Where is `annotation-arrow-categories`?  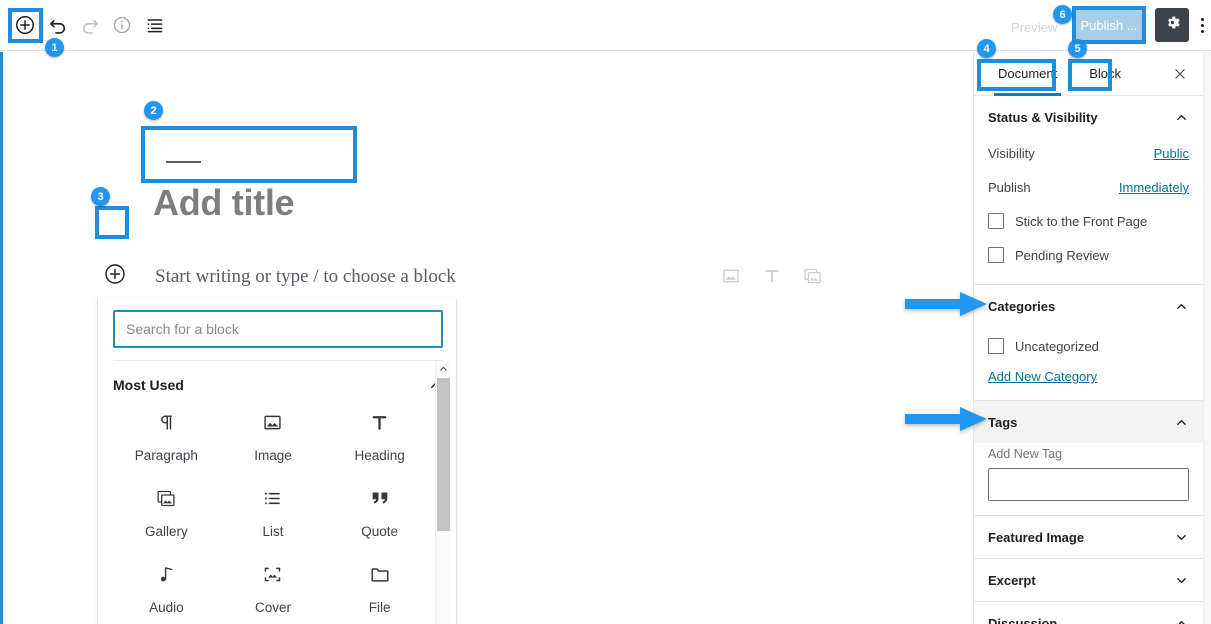
annotation-arrow-categories is located at coordinates (946, 306).